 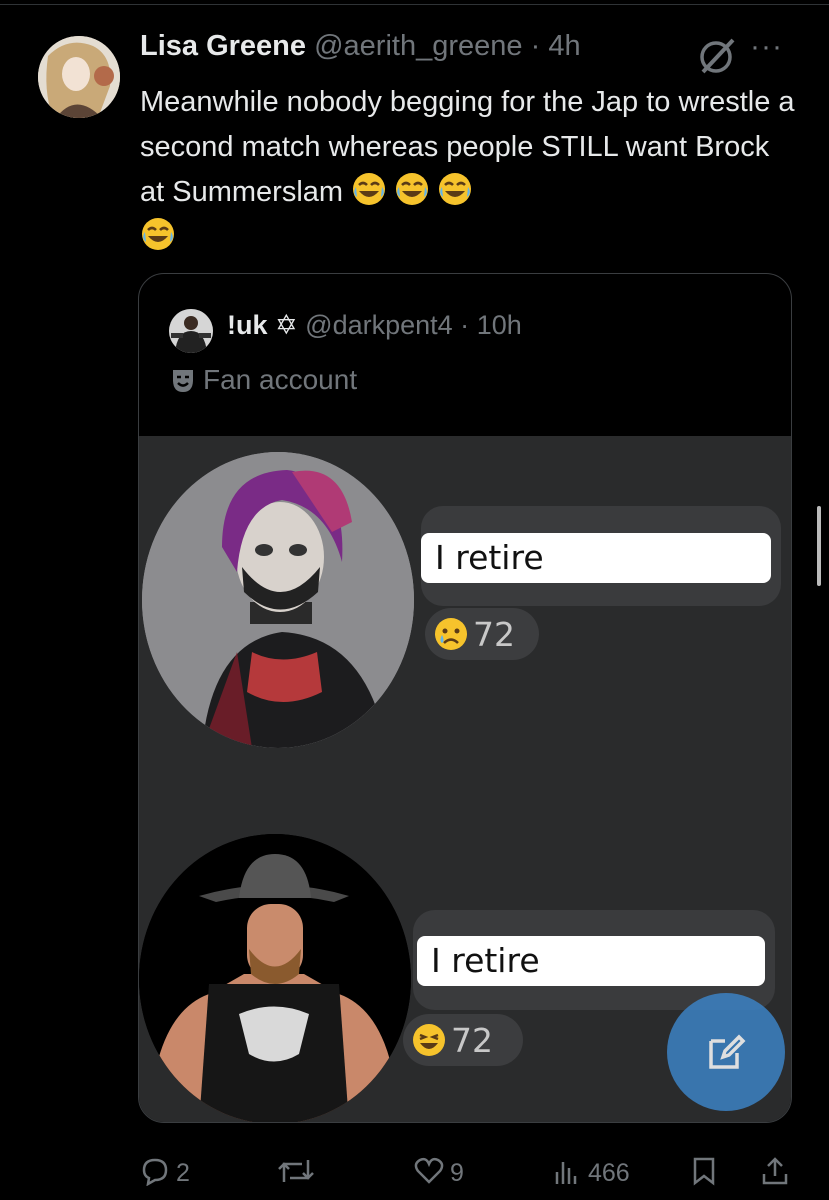 I want to click on compose-icon, so click(x=727, y=1051).